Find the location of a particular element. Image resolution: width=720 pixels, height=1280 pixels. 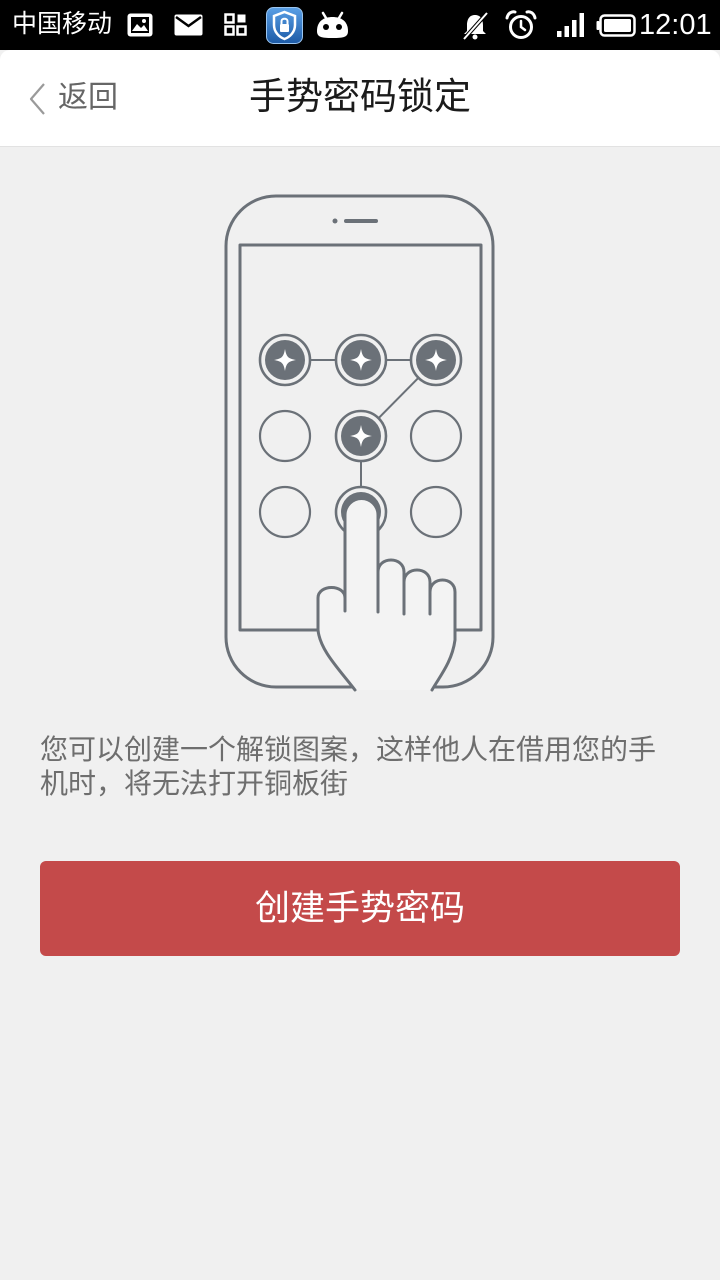

phone-pattern-lock-illustration is located at coordinates (359, 443).